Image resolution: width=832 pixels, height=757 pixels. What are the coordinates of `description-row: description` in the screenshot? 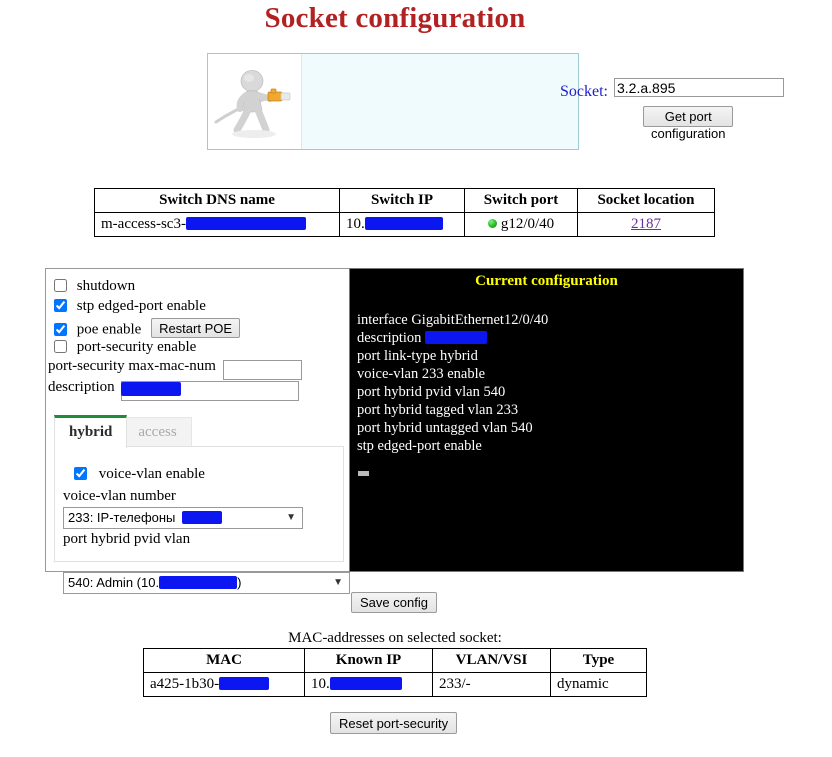 It's located at (174, 390).